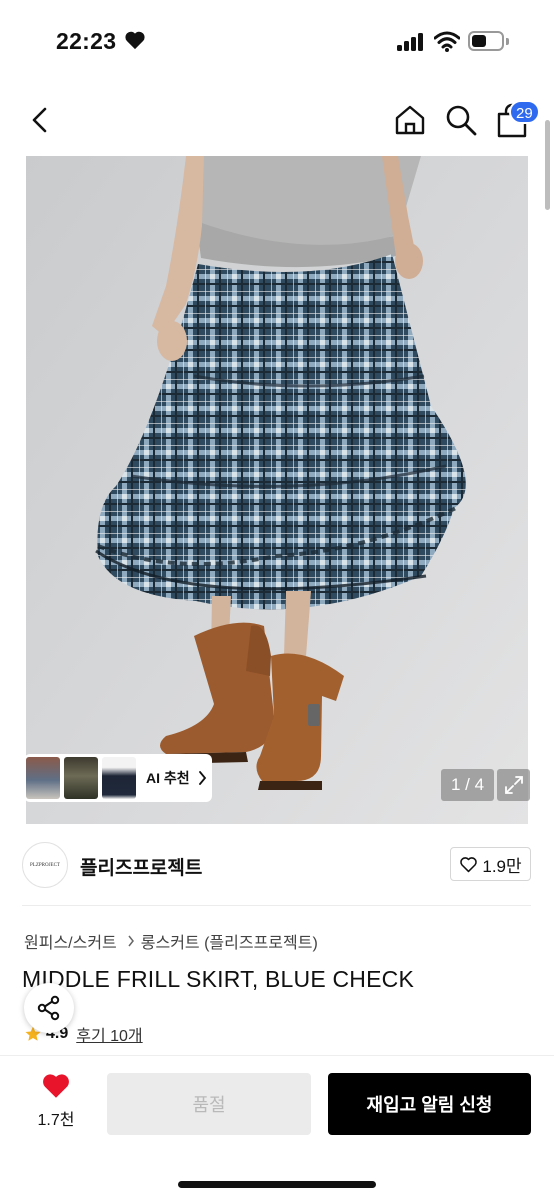 The image size is (554, 1200). Describe the element at coordinates (56, 1101) in the screenshot. I see `wish-button: 1.7천` at that location.